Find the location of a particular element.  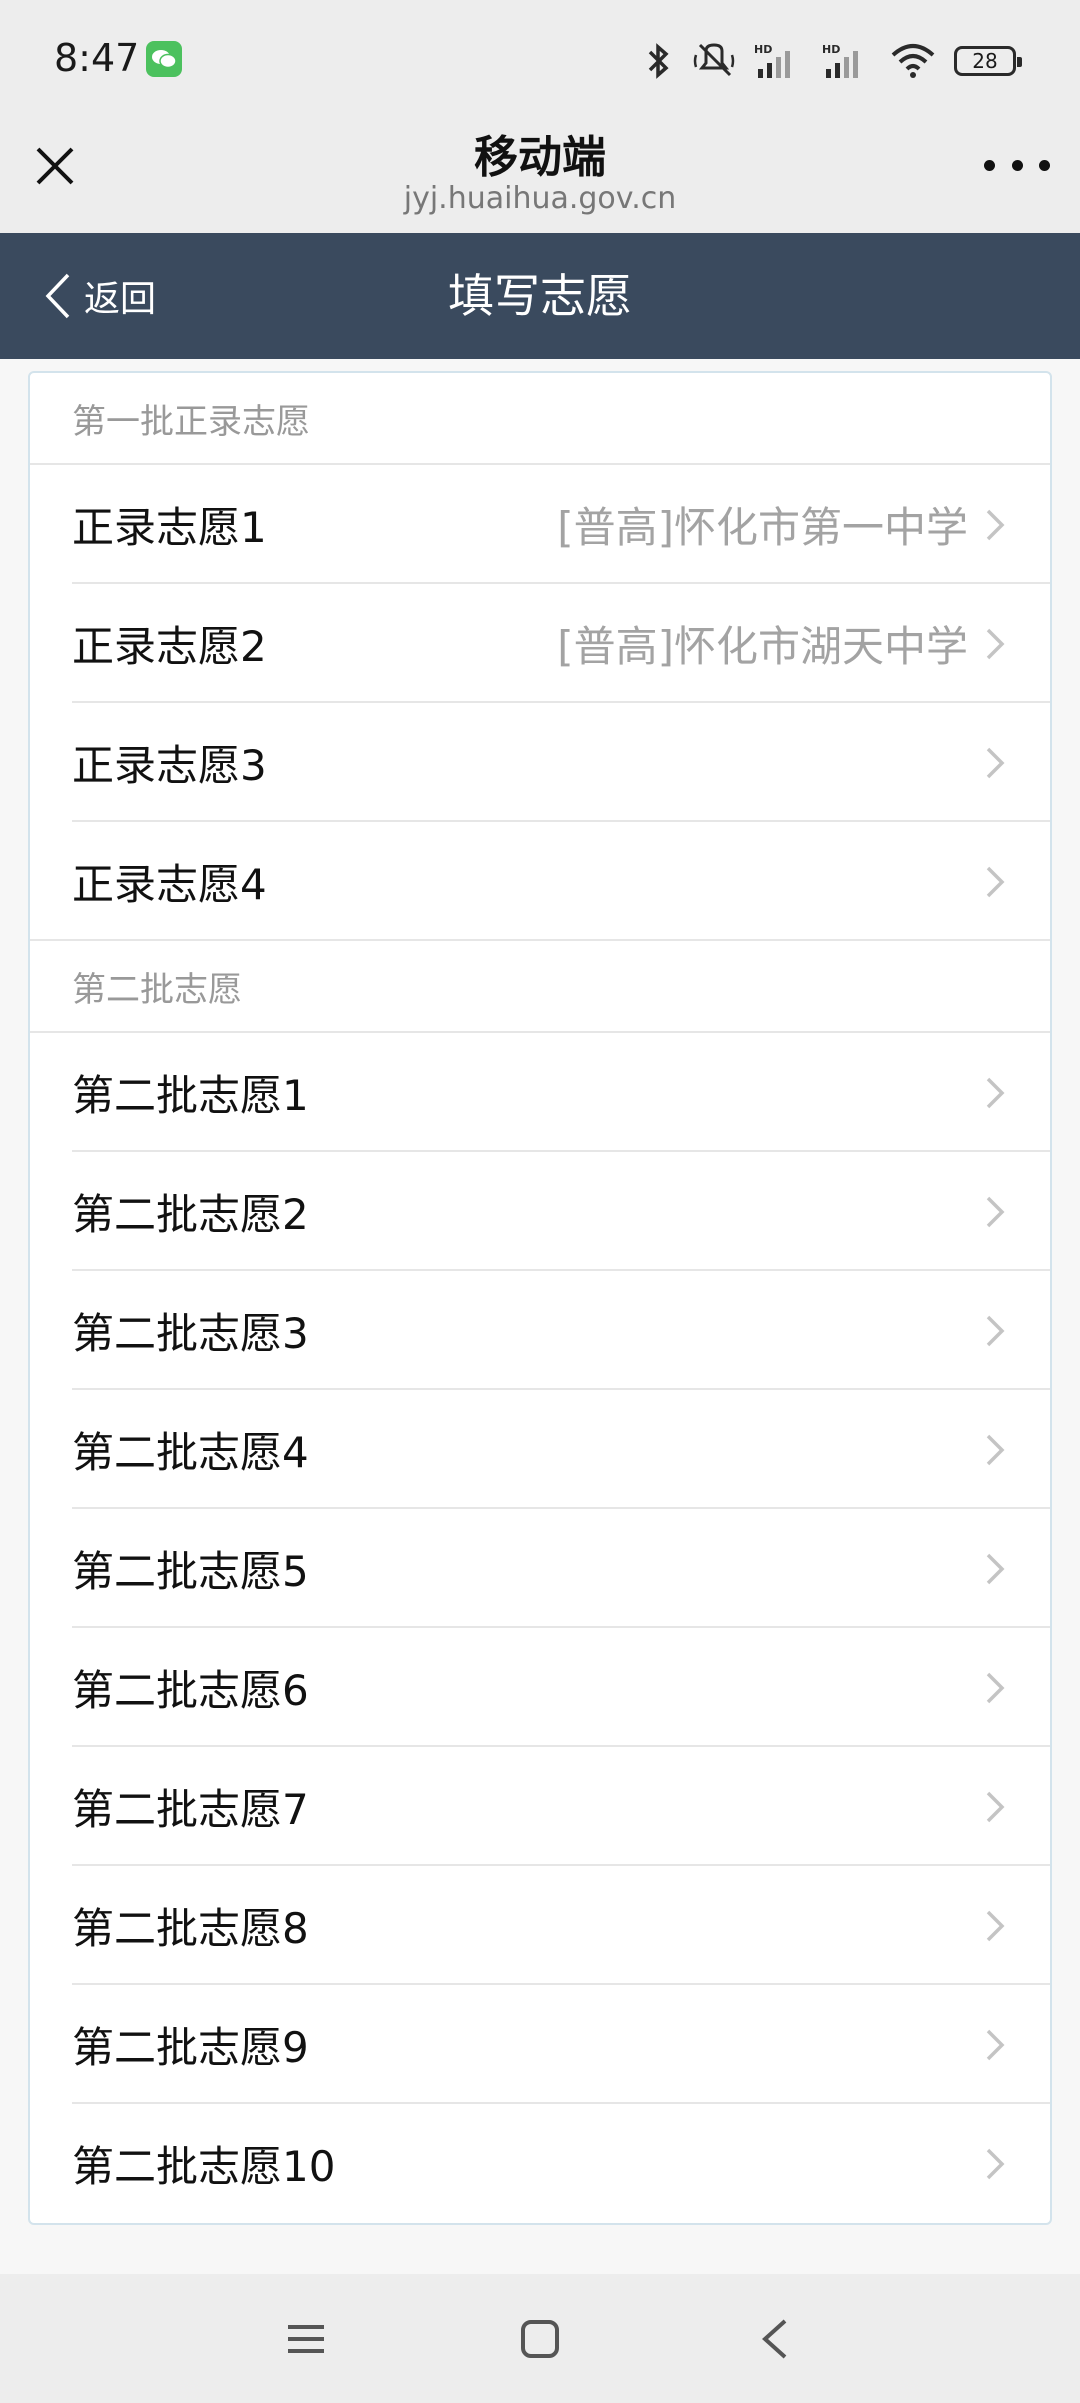

bluetooth-icon is located at coordinates (658, 61).